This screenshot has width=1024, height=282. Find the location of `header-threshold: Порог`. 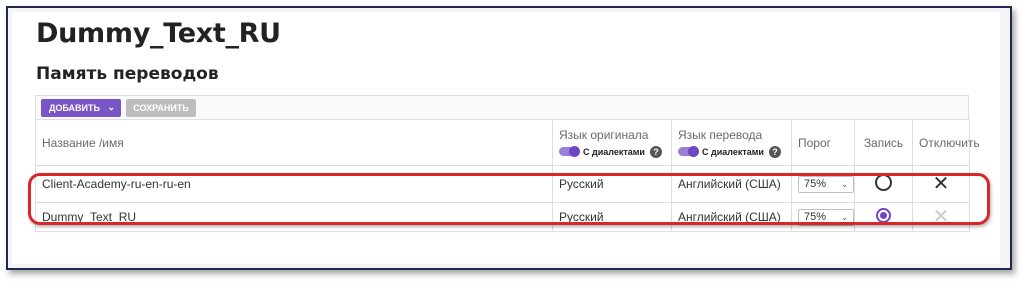

header-threshold: Порог is located at coordinates (823, 142).